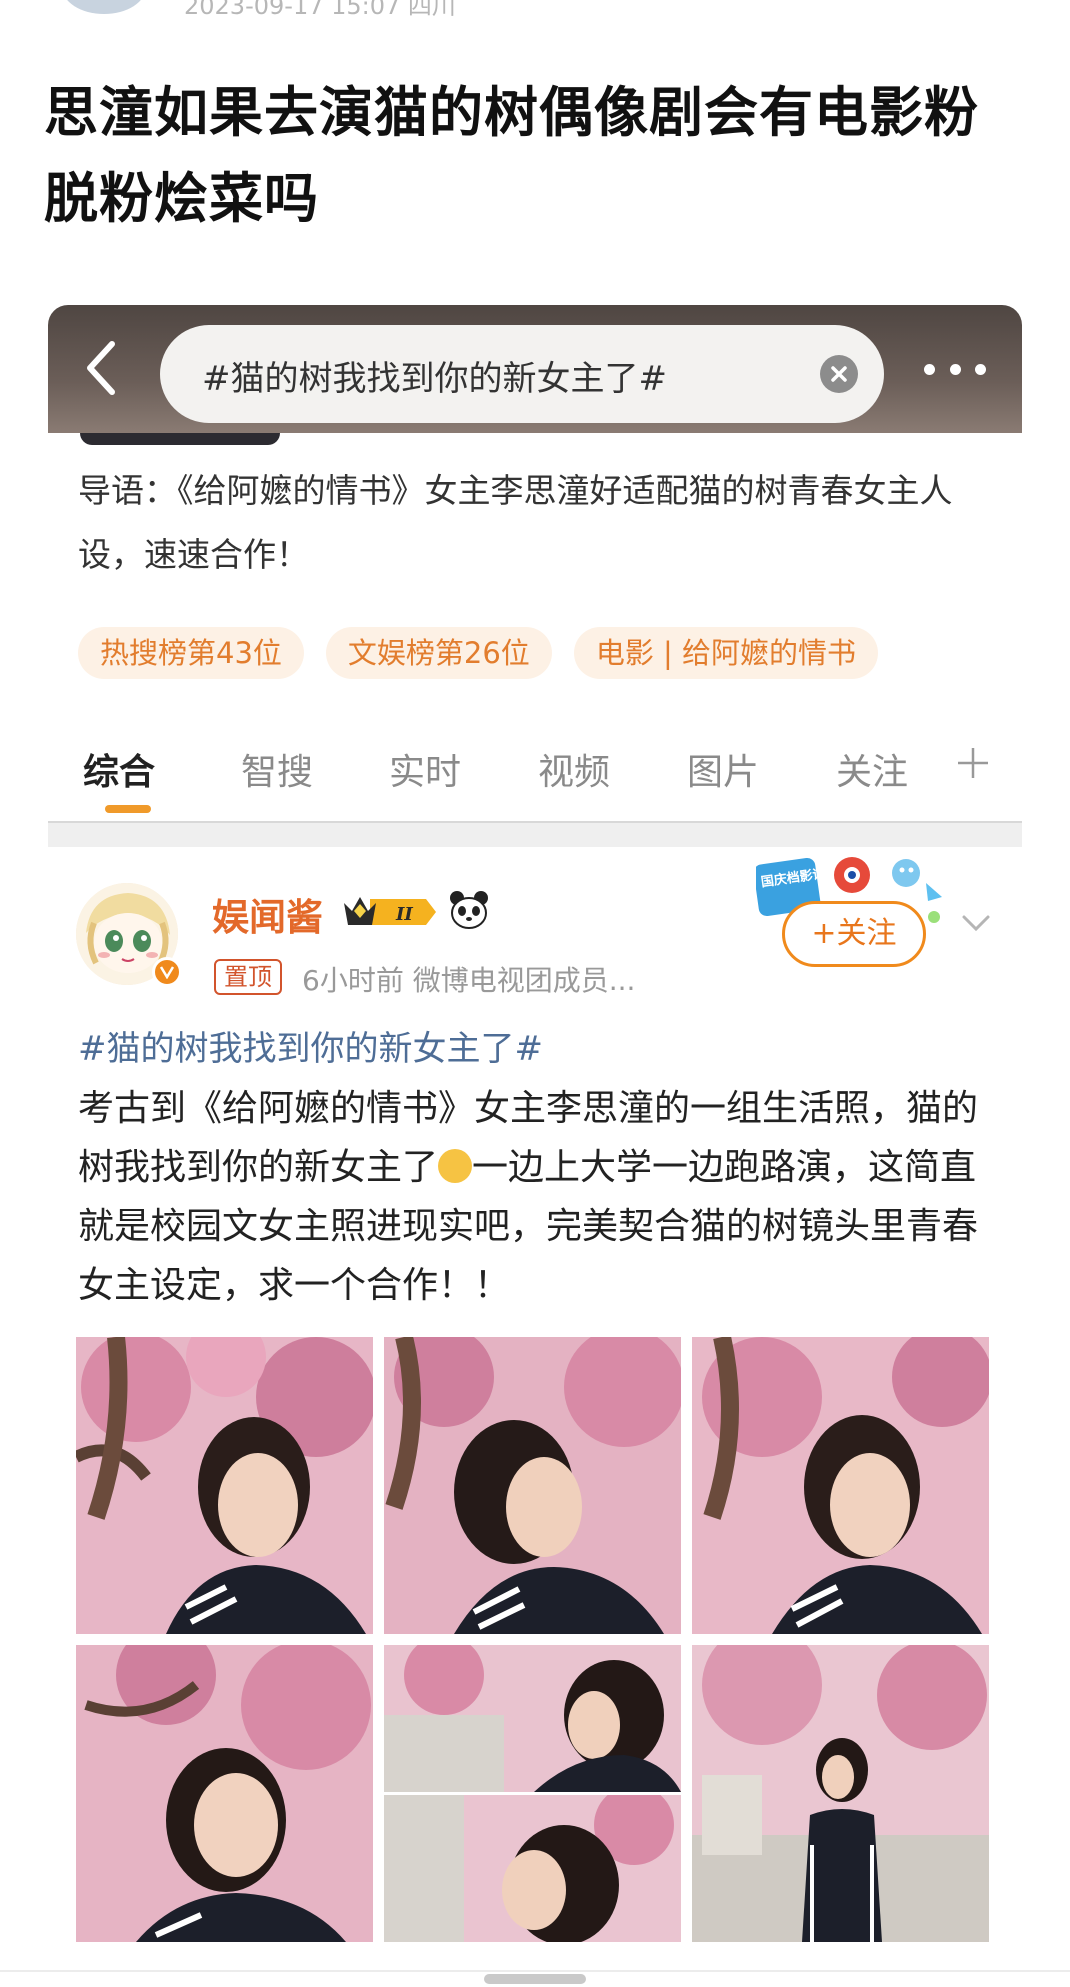 The width and height of the screenshot is (1070, 1987). I want to click on tab-images: 图片, so click(723, 769).